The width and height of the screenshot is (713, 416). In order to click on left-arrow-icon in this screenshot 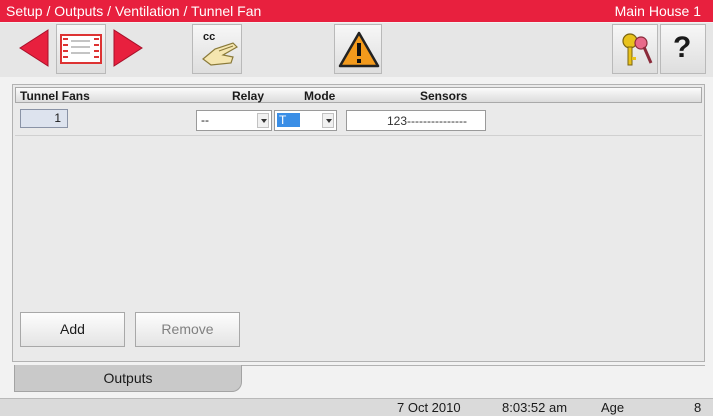, I will do `click(34, 48)`.